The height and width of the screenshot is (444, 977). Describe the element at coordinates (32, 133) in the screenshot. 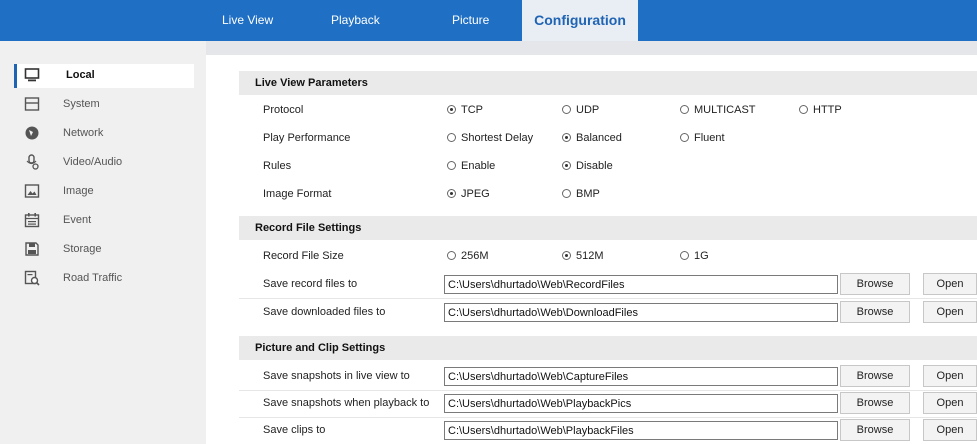

I see `network-icon` at that location.